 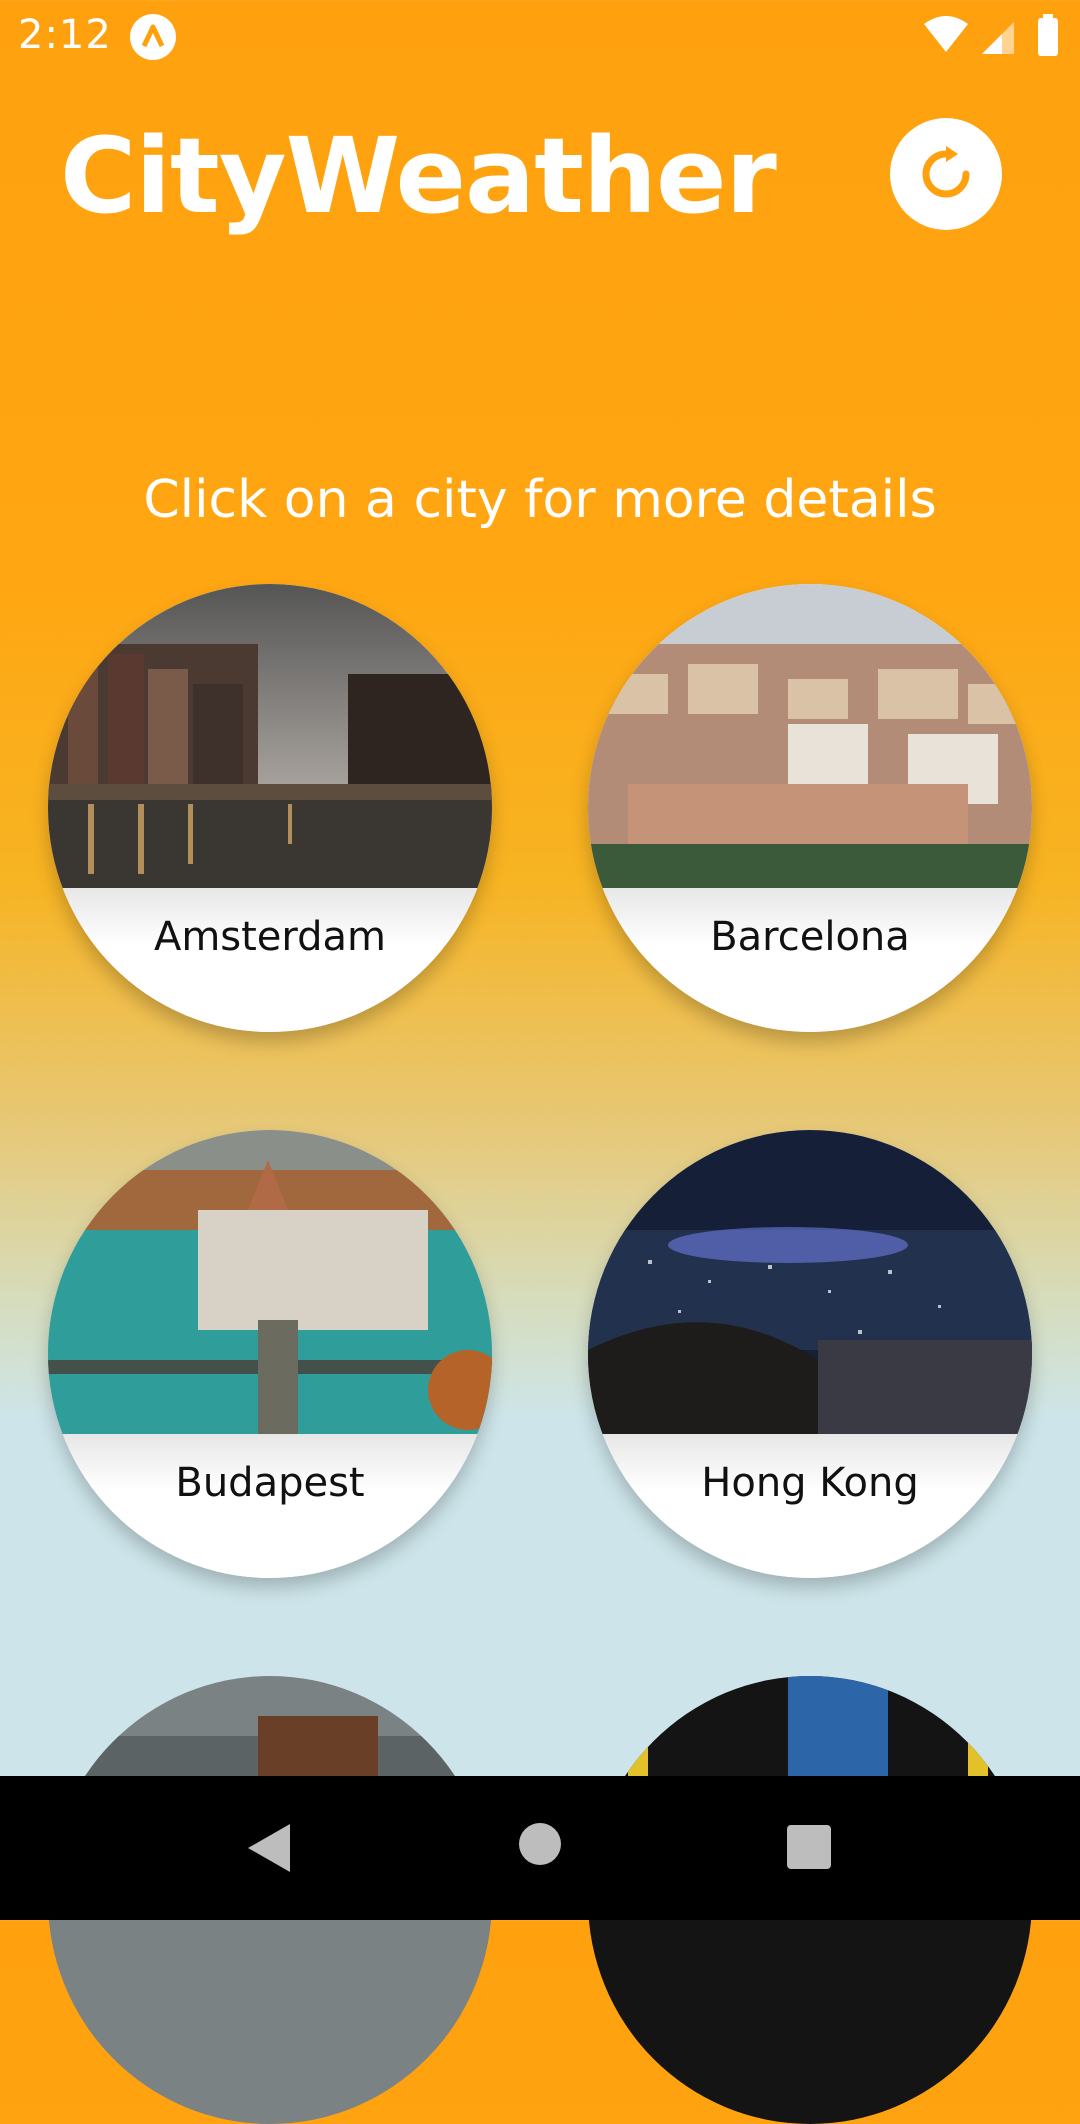 What do you see at coordinates (269, 1848) in the screenshot?
I see `back-icon` at bounding box center [269, 1848].